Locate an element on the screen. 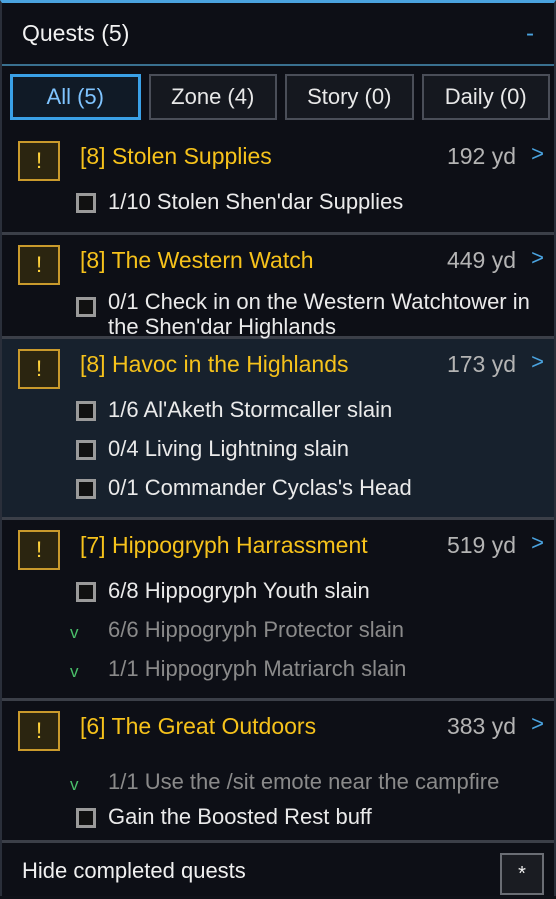 This screenshot has height=899, width=556. objective-text: 1/6 Al'Aketh Stormcaller slain is located at coordinates (250, 409).